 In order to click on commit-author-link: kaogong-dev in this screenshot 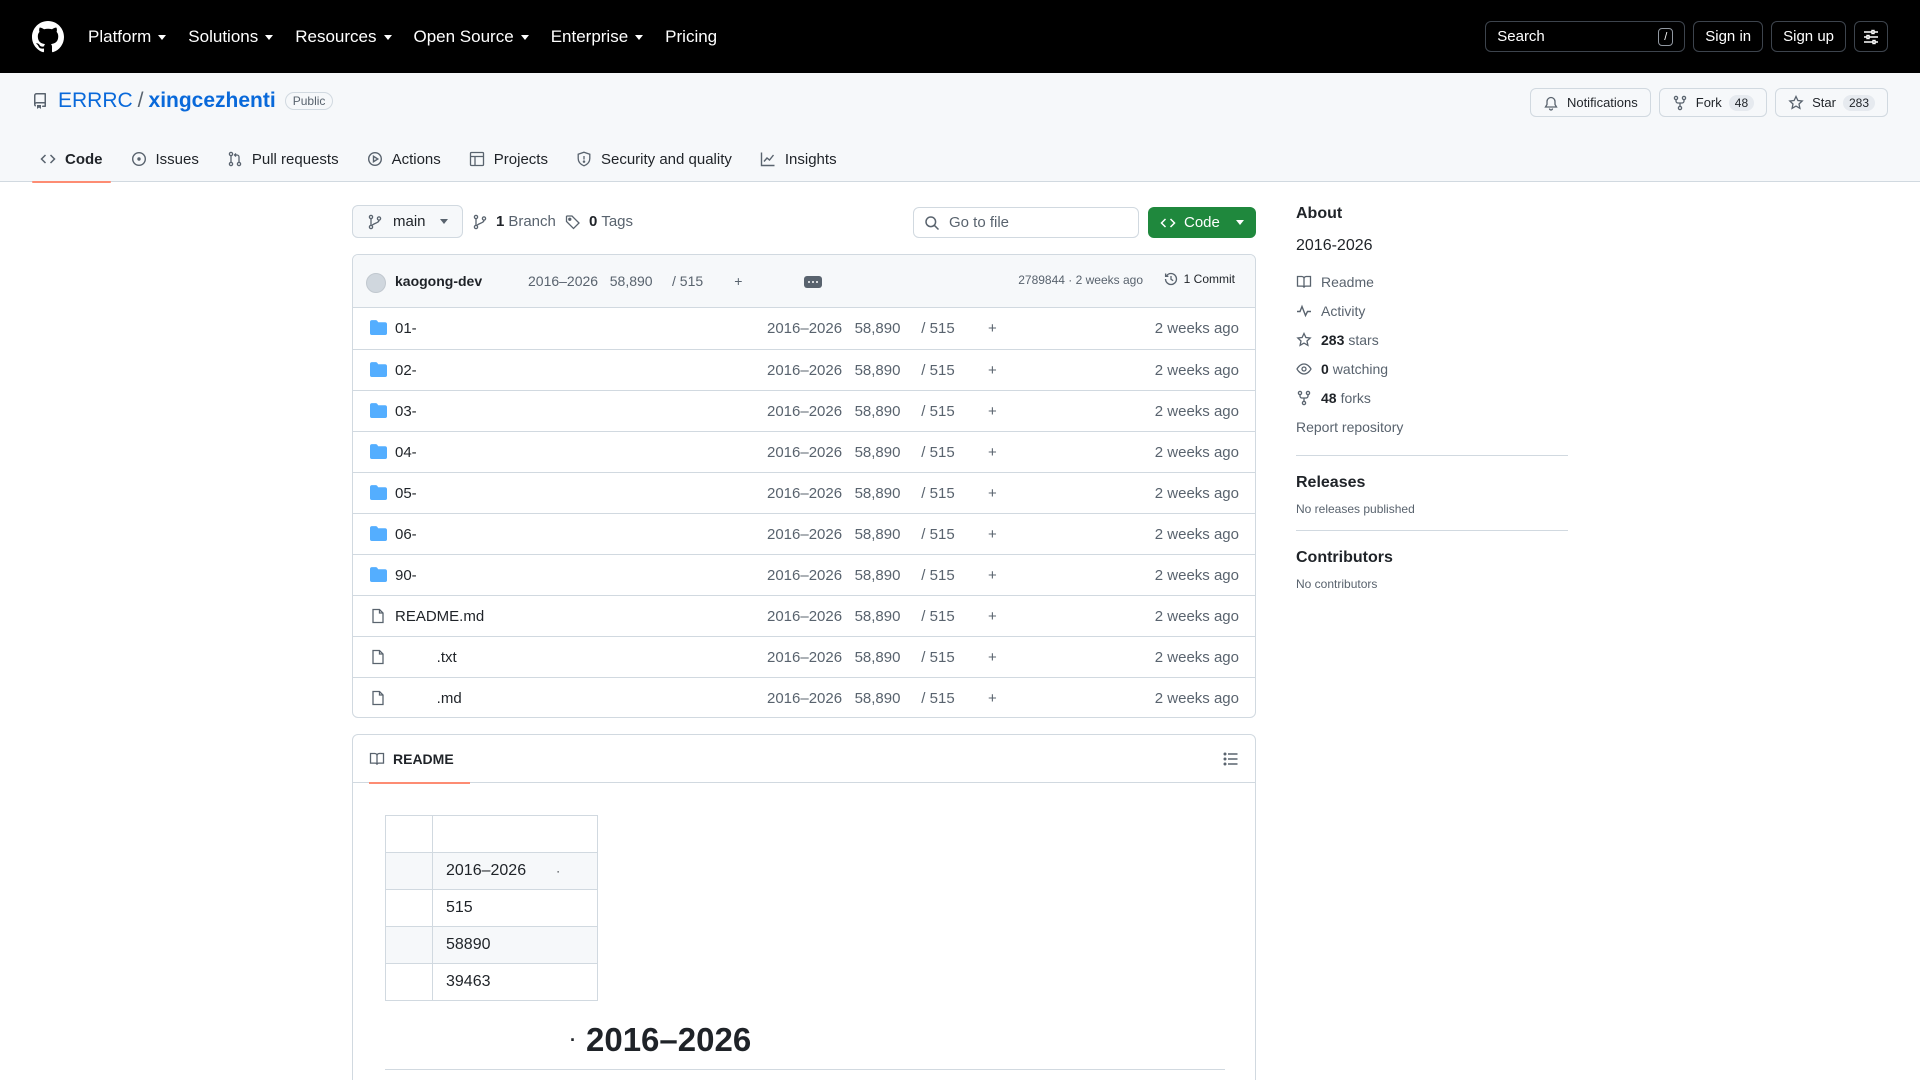, I will do `click(438, 281)`.